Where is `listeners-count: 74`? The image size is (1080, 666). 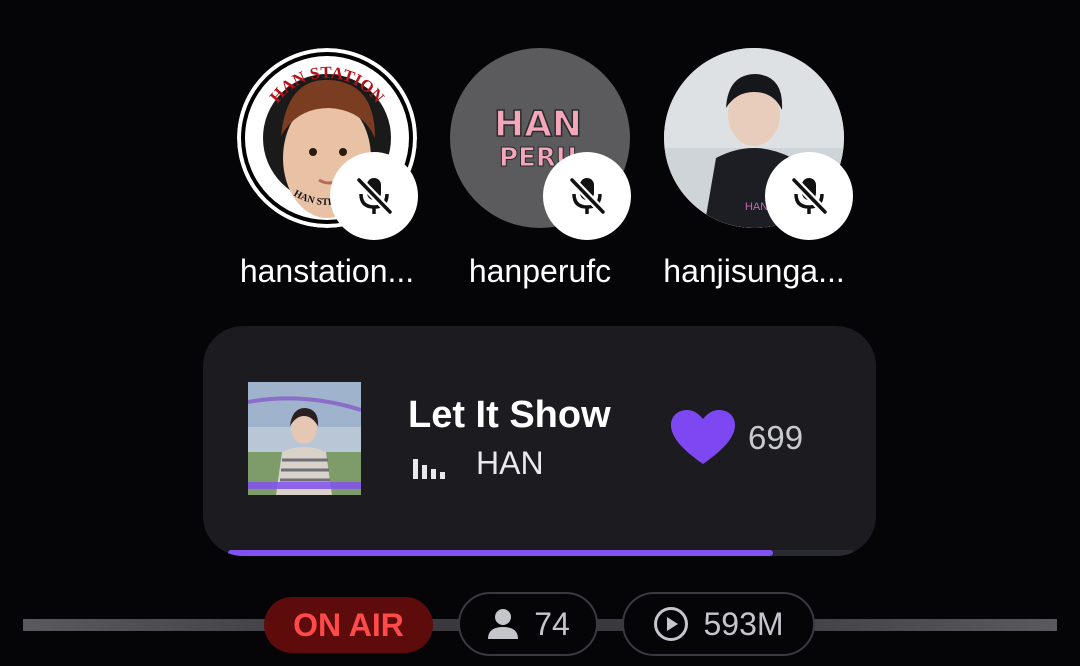
listeners-count: 74 is located at coordinates (552, 623).